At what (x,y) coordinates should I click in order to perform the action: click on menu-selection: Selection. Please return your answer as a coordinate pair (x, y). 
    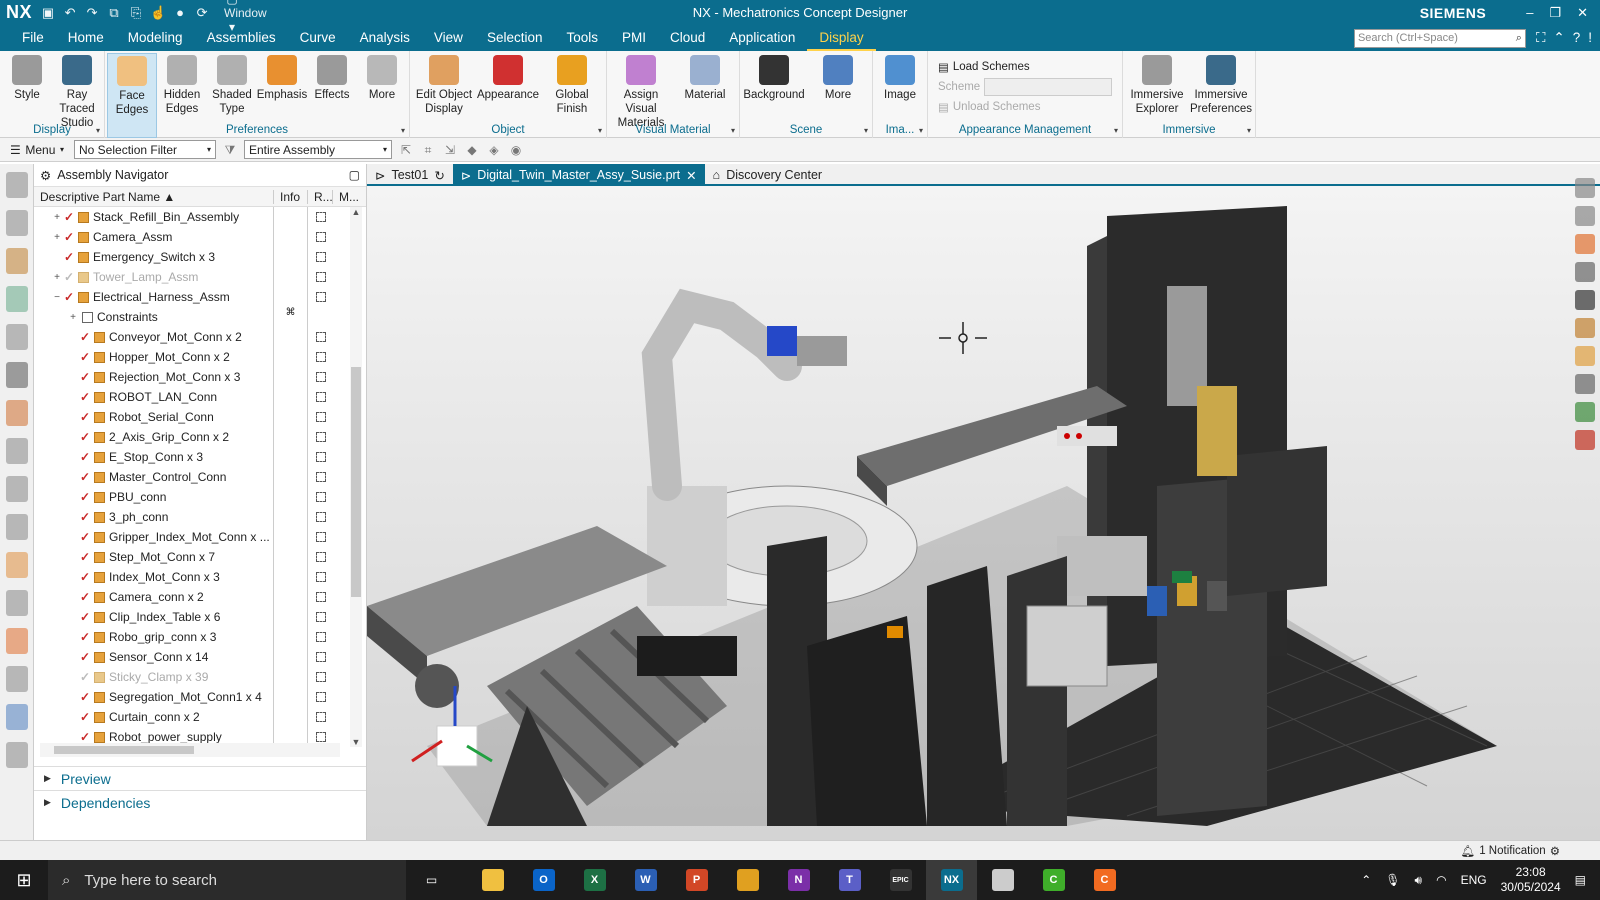
    Looking at the image, I should click on (515, 38).